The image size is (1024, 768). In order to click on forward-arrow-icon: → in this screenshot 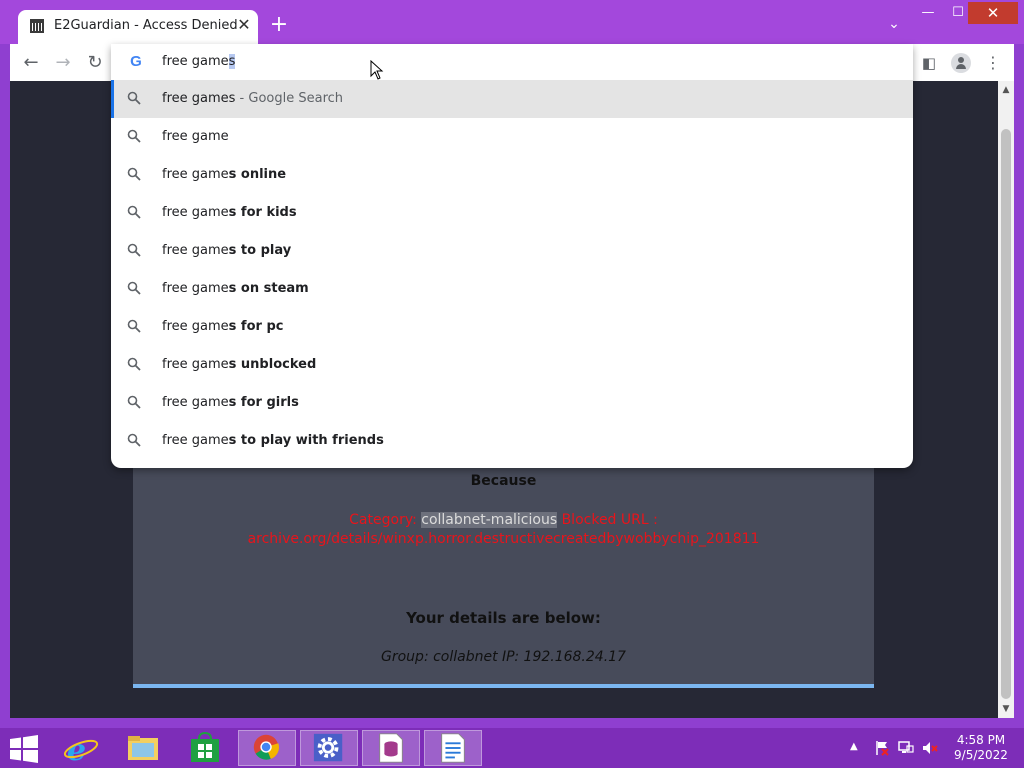, I will do `click(63, 63)`.